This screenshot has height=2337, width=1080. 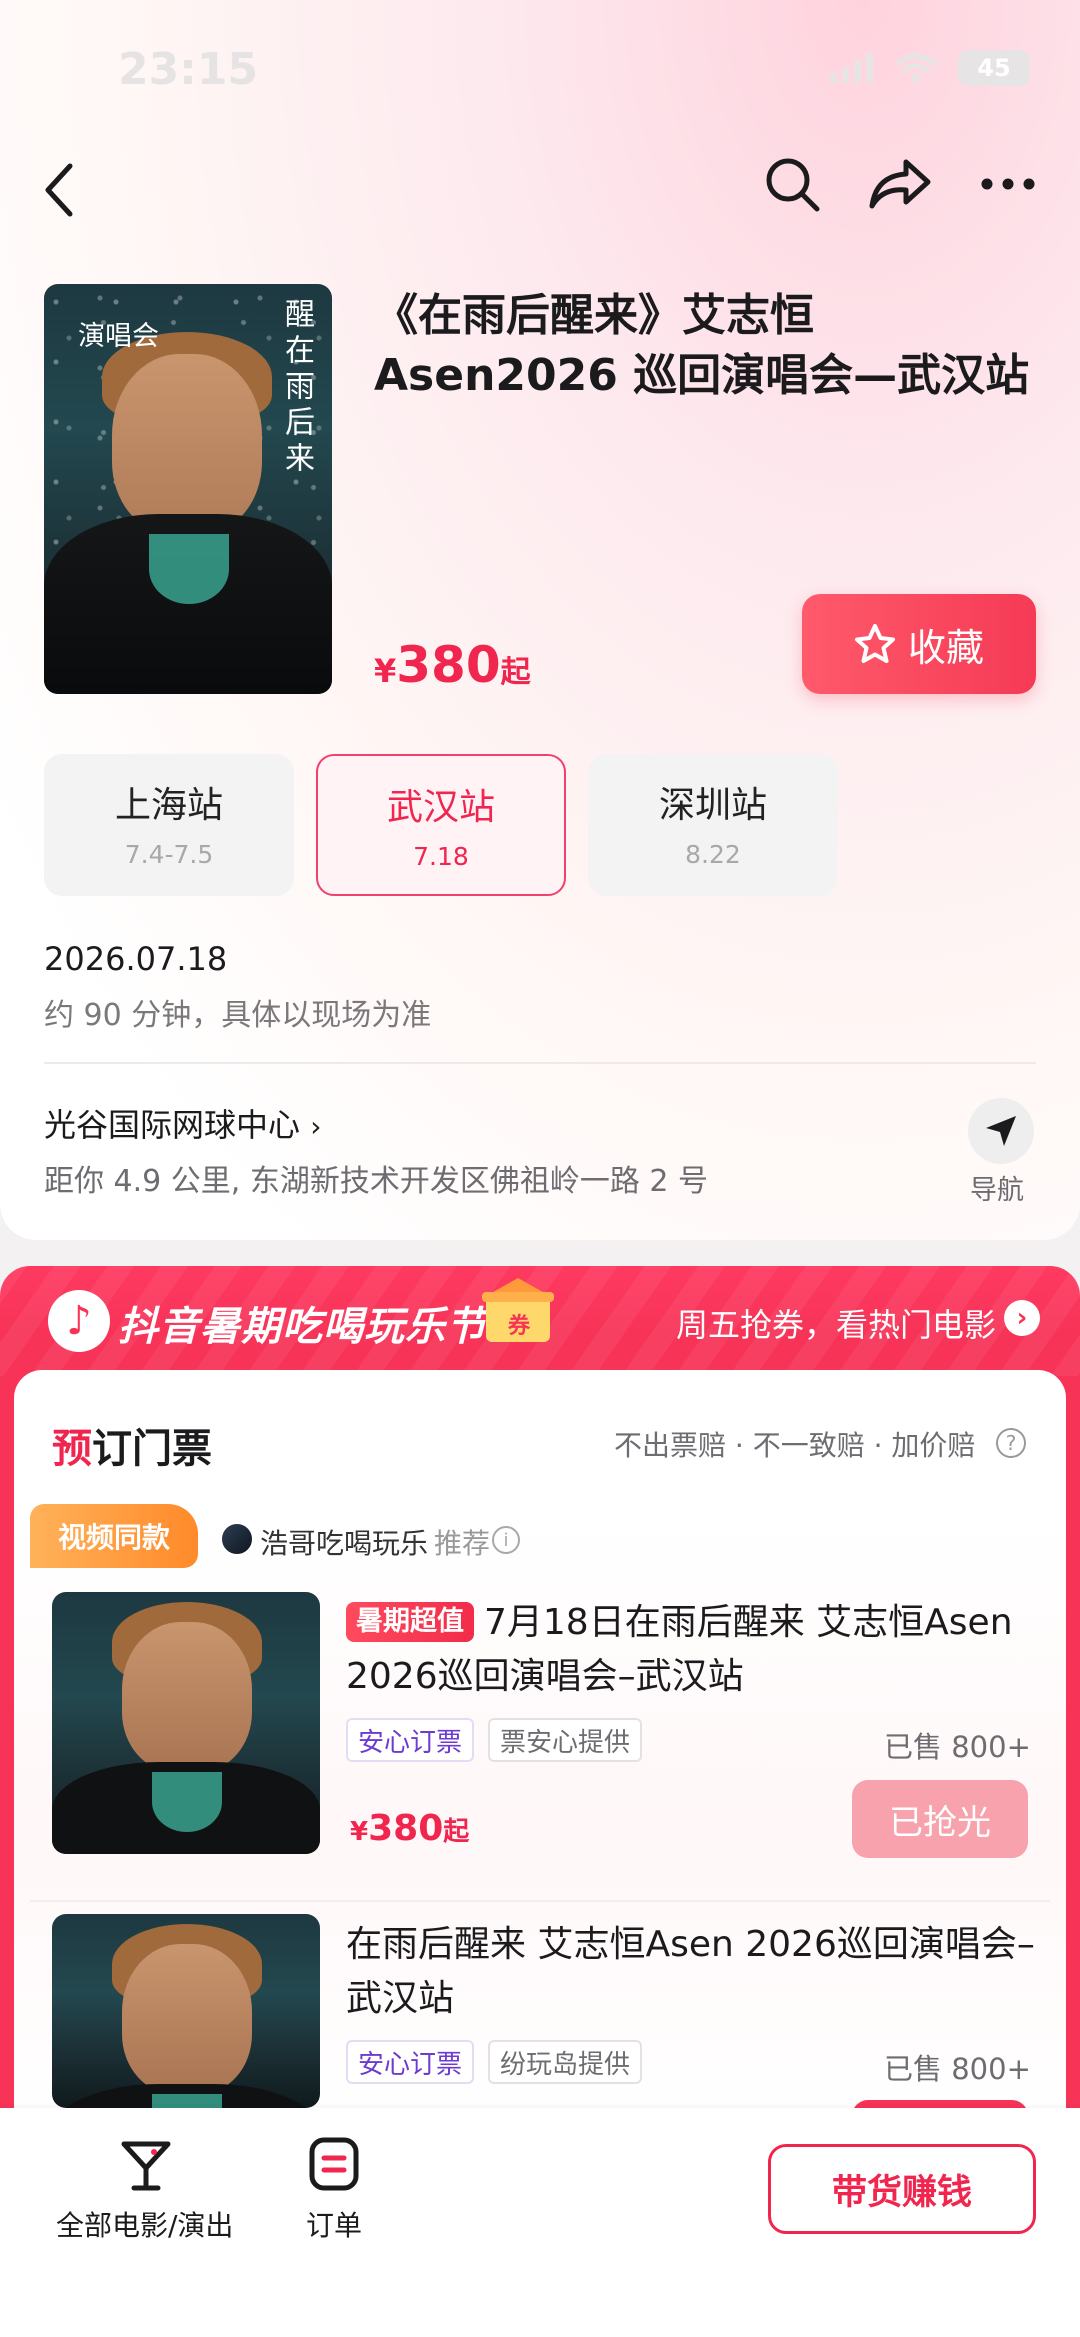 I want to click on event-title: 《在雨后醒来》艾志恒 Asen2026 巡回演唱会—武汉站, so click(x=702, y=345).